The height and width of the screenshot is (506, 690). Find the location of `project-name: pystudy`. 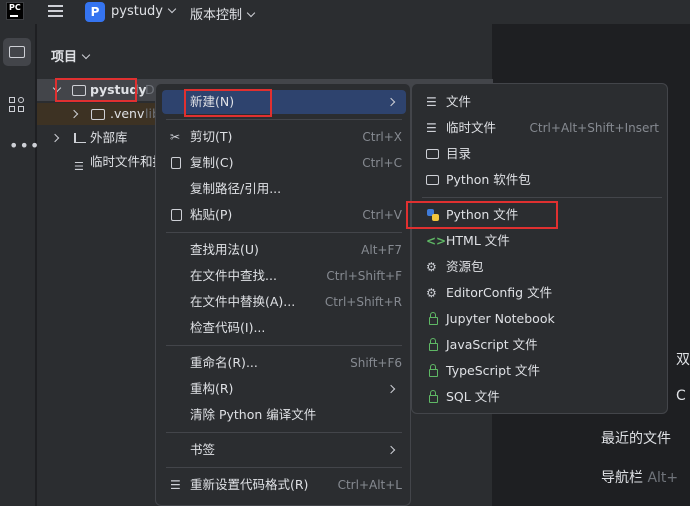

project-name: pystudy is located at coordinates (137, 11).